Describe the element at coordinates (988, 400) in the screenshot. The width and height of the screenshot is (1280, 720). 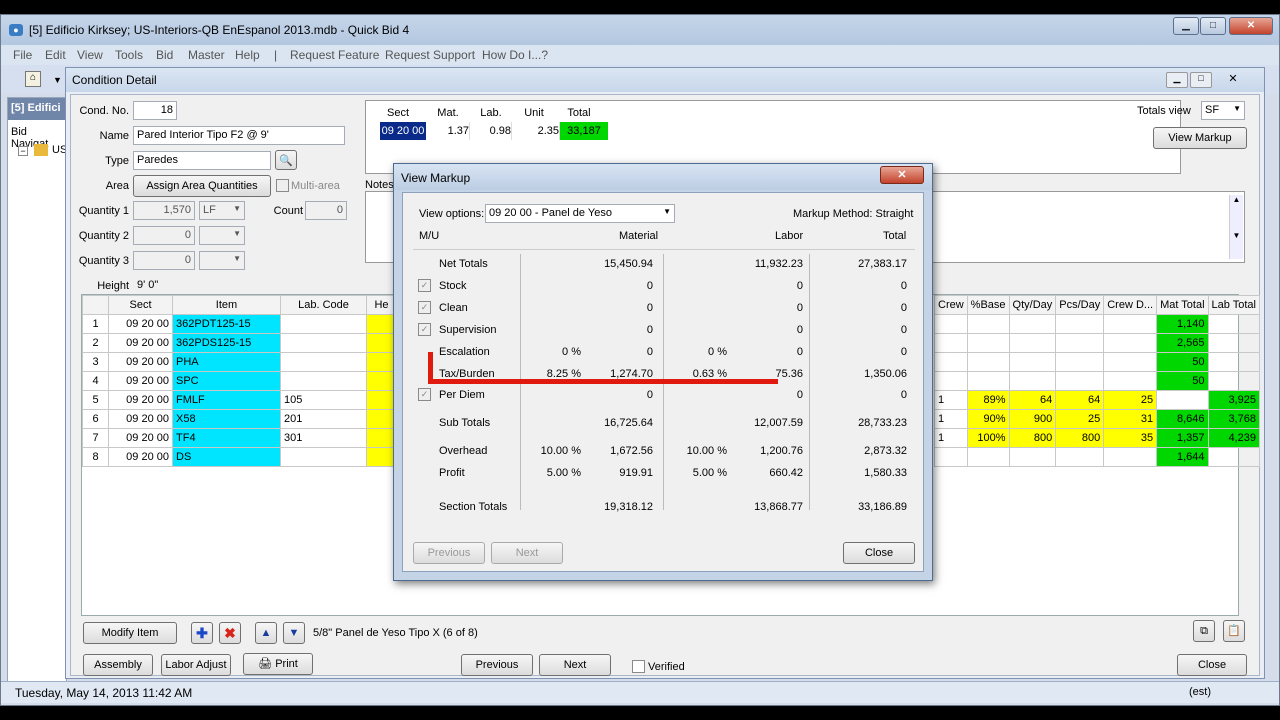
I see `grid-cell-right: 89%` at that location.